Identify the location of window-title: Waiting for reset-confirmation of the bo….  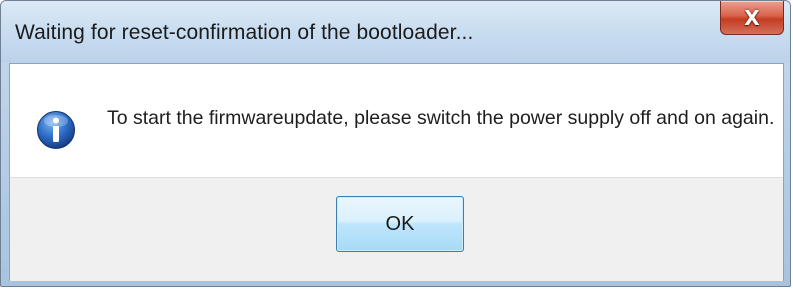
(244, 32).